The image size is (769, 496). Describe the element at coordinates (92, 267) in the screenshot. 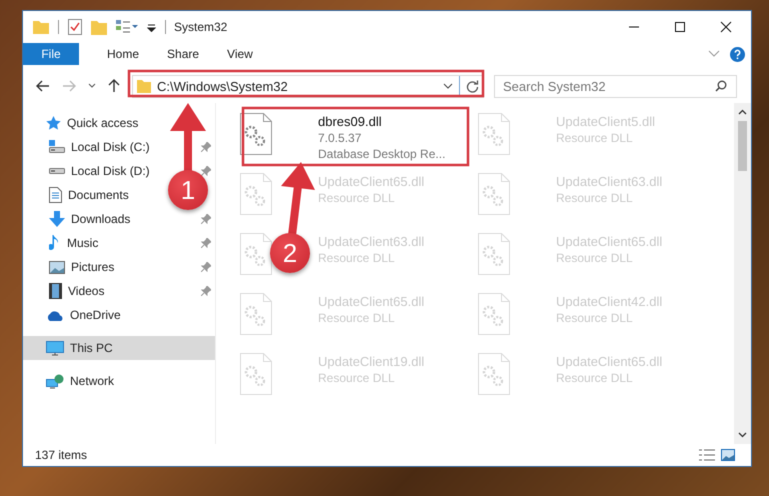

I see `nav-item: Pictures` at that location.